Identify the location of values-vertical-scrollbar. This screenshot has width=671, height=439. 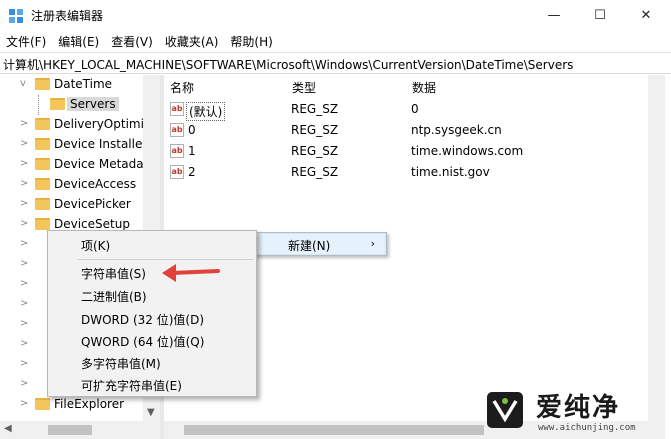
(656, 248).